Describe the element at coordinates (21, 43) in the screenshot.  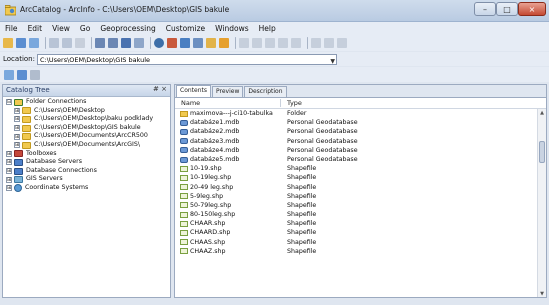
I see `connect-folder-icon` at that location.